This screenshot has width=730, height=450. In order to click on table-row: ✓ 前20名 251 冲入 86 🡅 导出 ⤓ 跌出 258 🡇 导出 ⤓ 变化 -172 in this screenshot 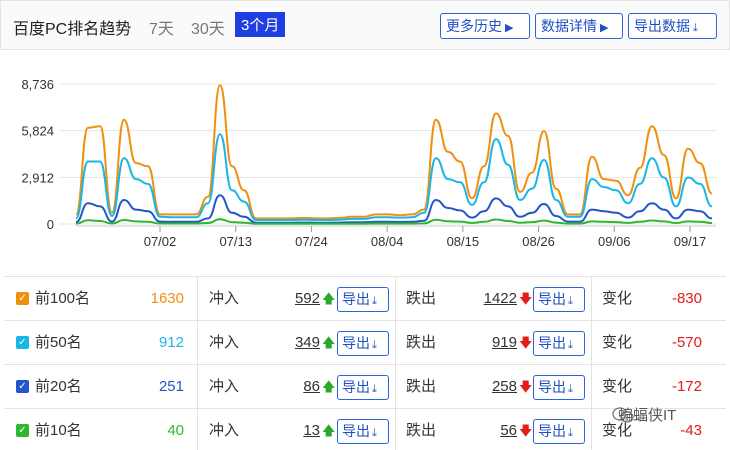, I will do `click(365, 387)`.